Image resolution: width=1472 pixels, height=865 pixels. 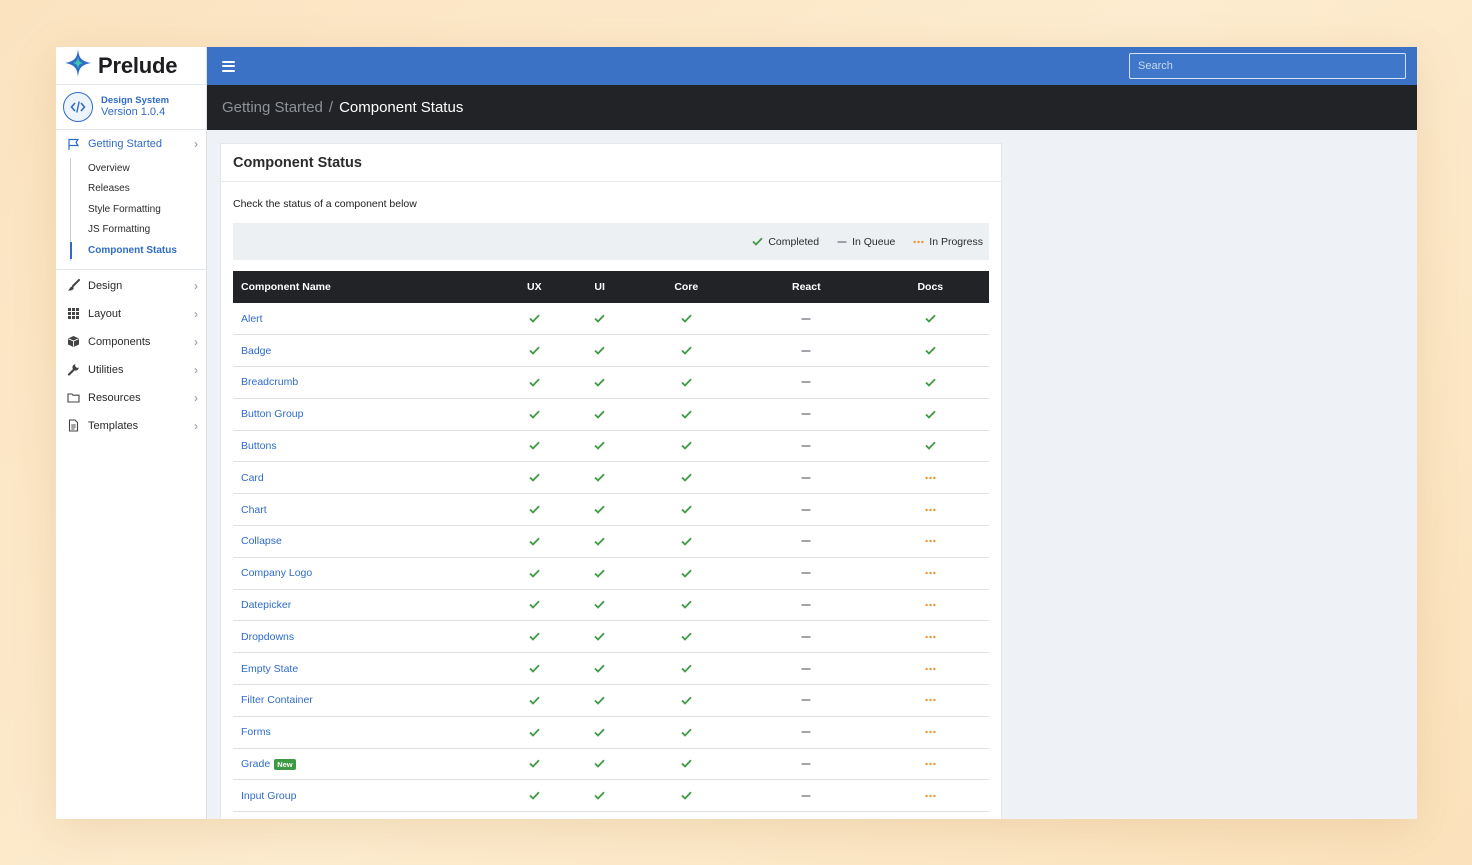 I want to click on component-link: Datepicker, so click(x=266, y=605).